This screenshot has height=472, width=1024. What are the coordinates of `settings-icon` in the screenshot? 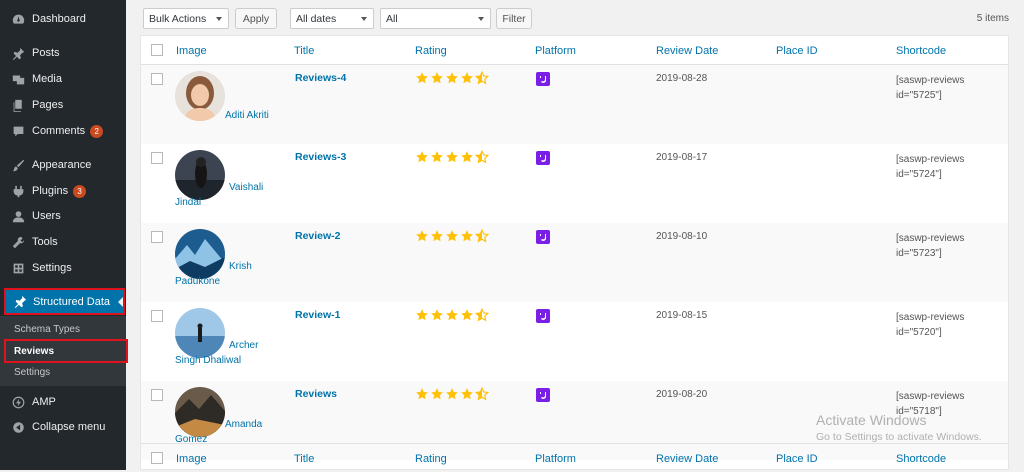 It's located at (18, 268).